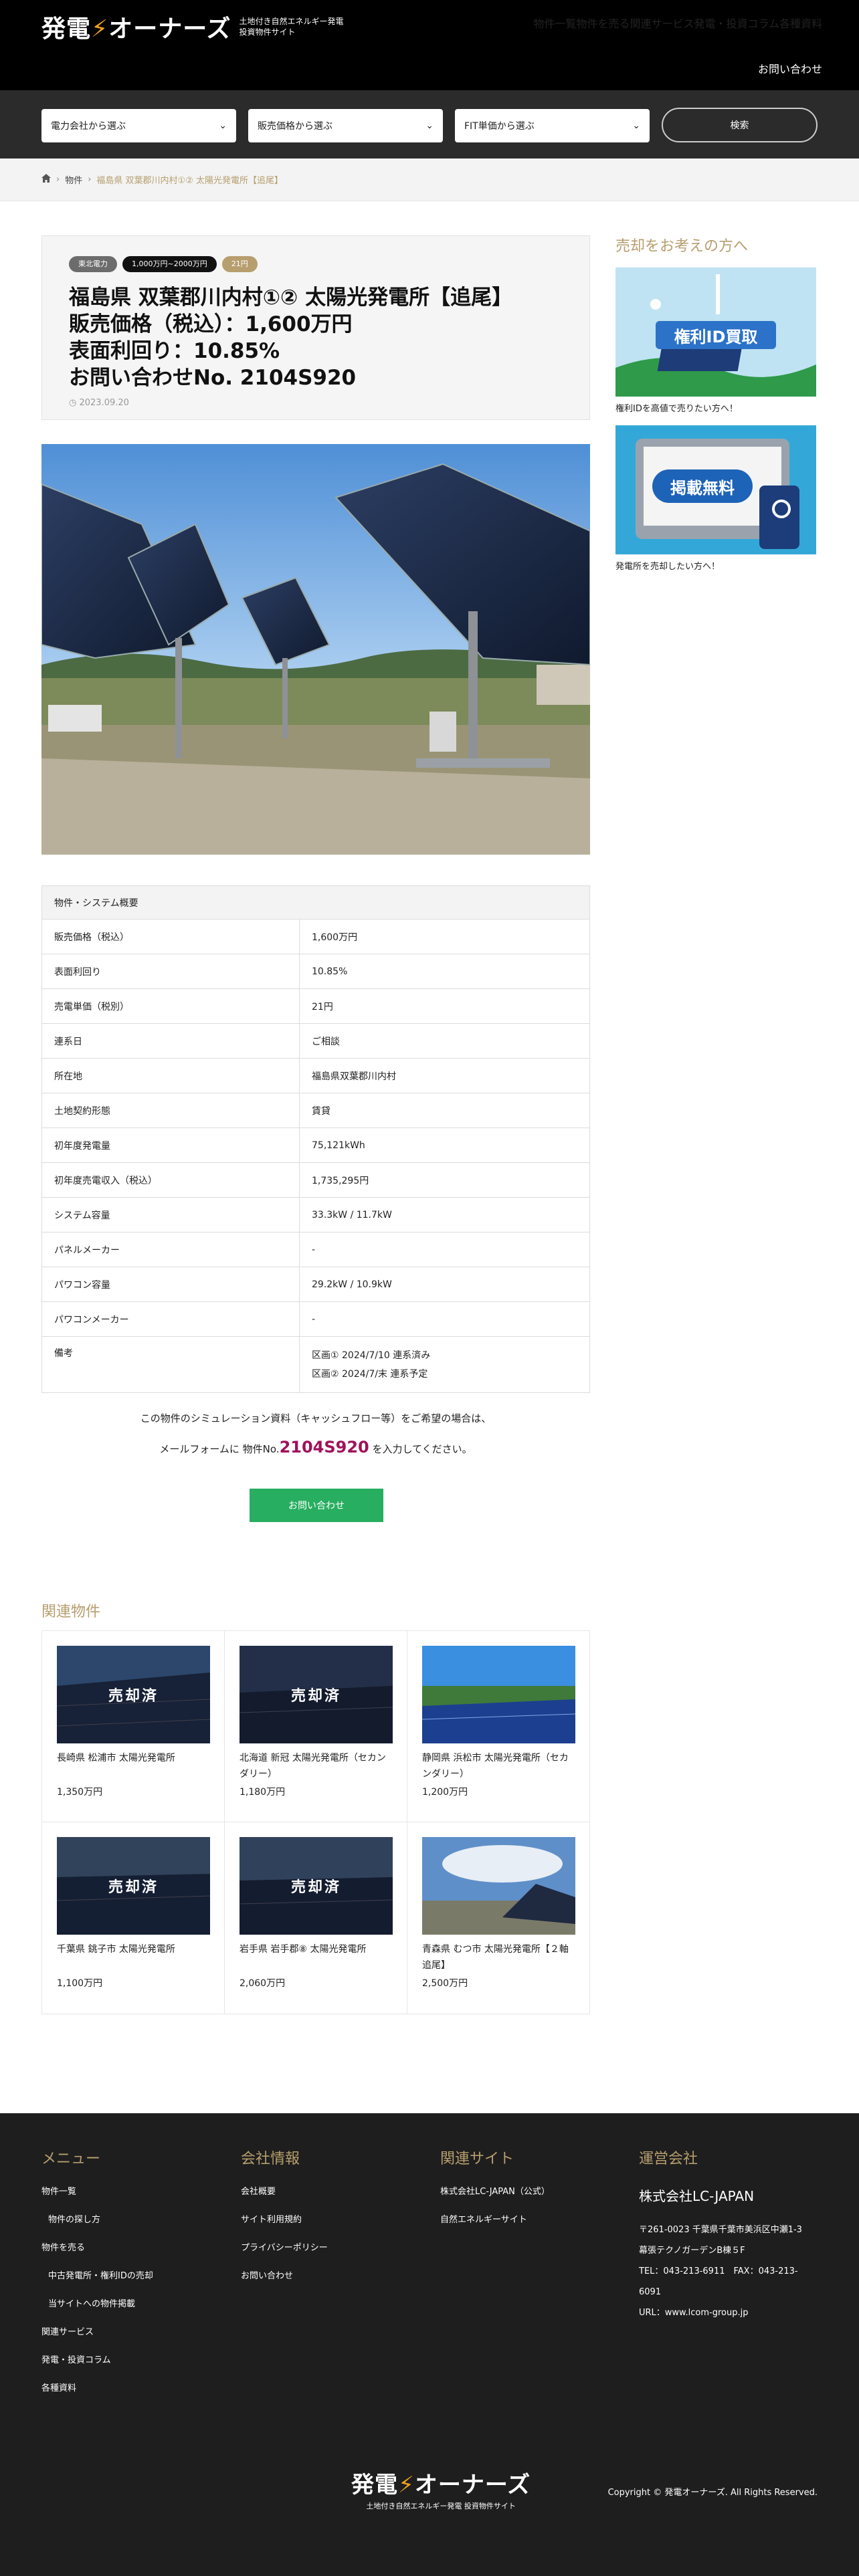  Describe the element at coordinates (716, 336) in the screenshot. I see `banner-rights-id-text: 権利ID買取` at that location.